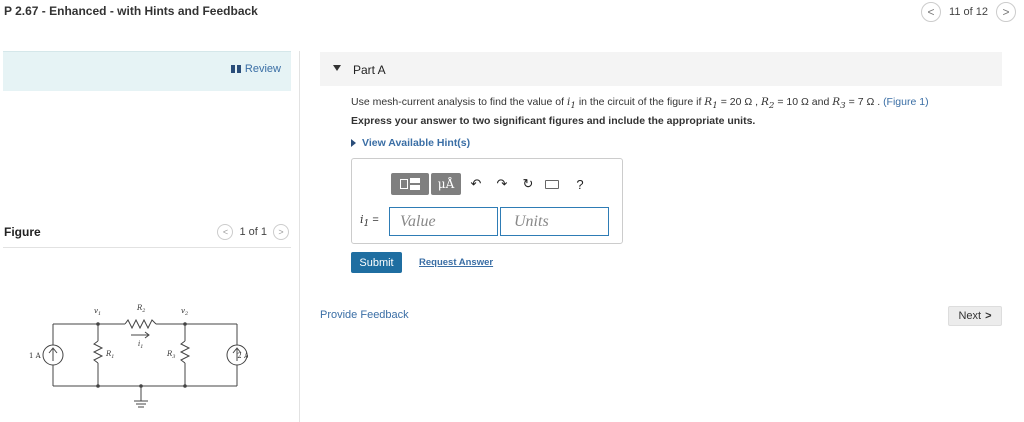  I want to click on math-toolbar: μÅ ↶ ↷ ↻ ?, so click(491, 184).